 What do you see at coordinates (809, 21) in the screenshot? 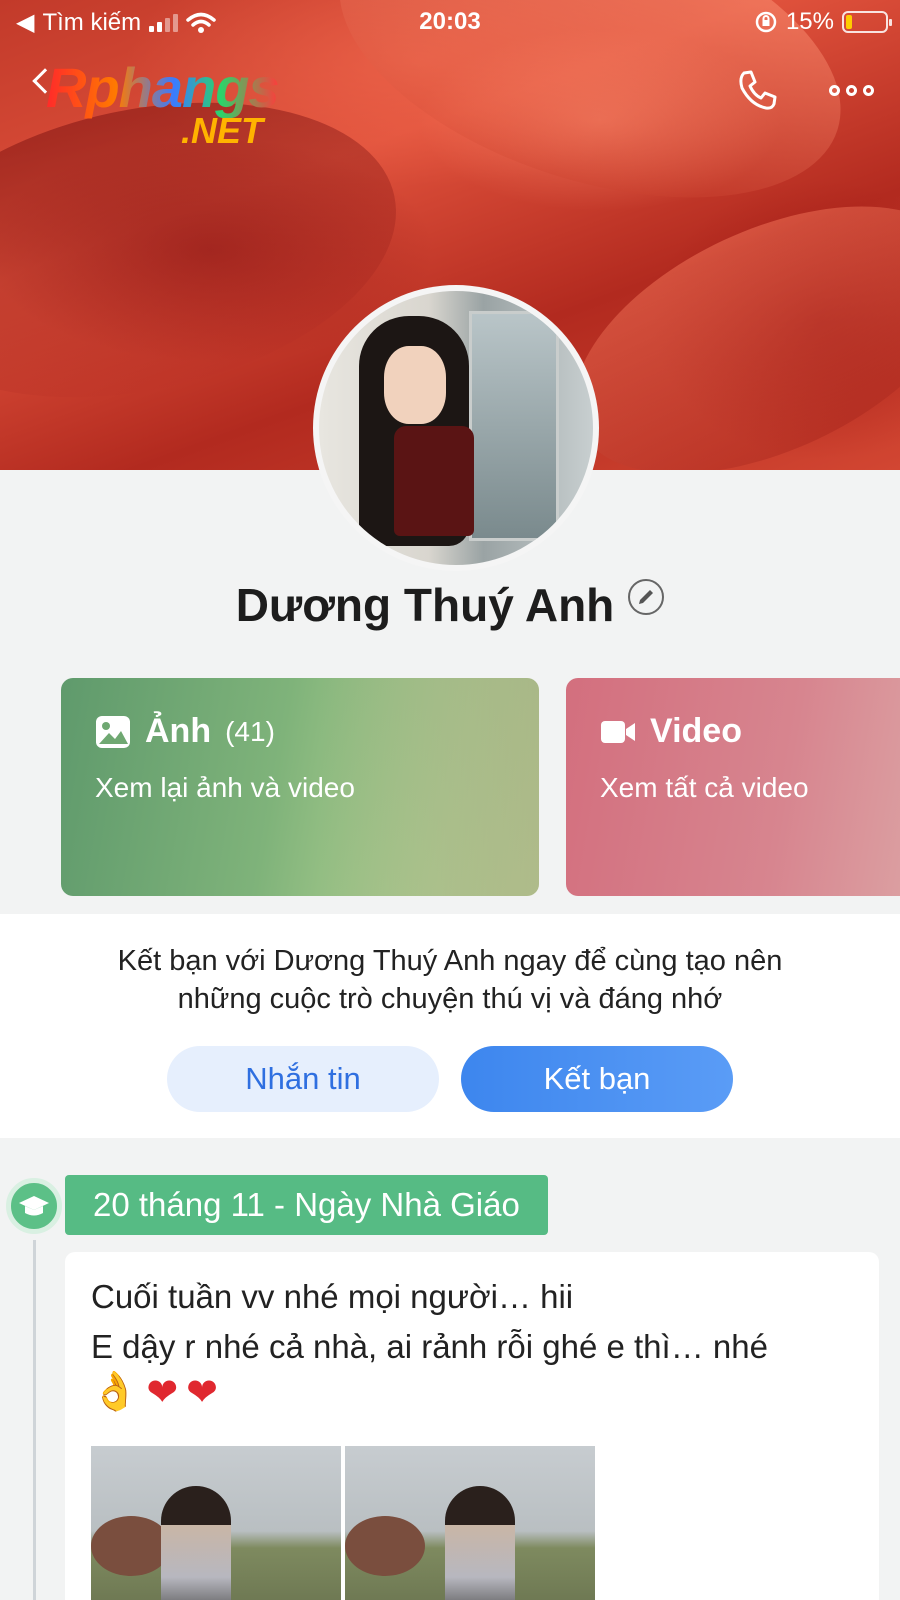
I see `battery-percent: 15%` at bounding box center [809, 21].